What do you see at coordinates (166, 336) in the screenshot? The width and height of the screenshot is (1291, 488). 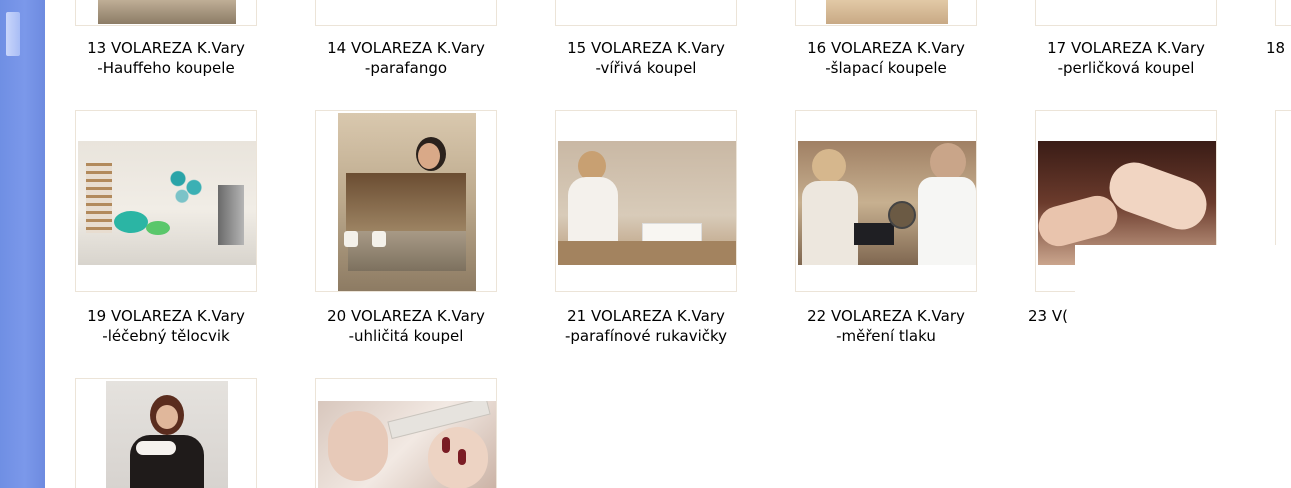 I see `caption-19-line2: -léčebný tělocvik` at bounding box center [166, 336].